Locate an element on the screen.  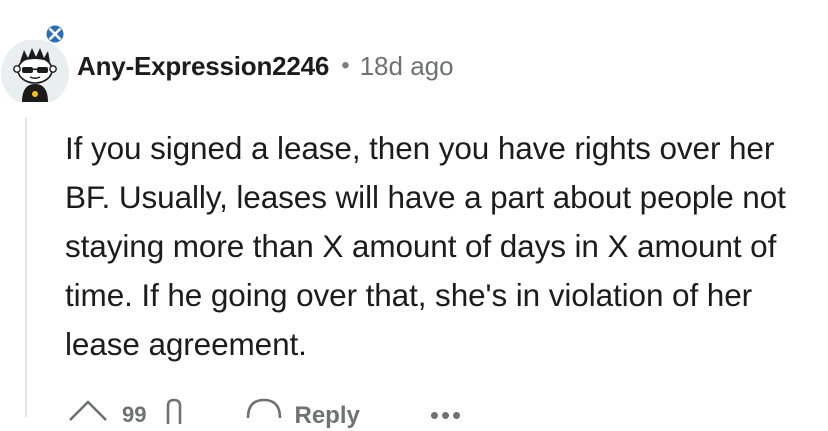
speech-bubble-icon is located at coordinates (264, 408).